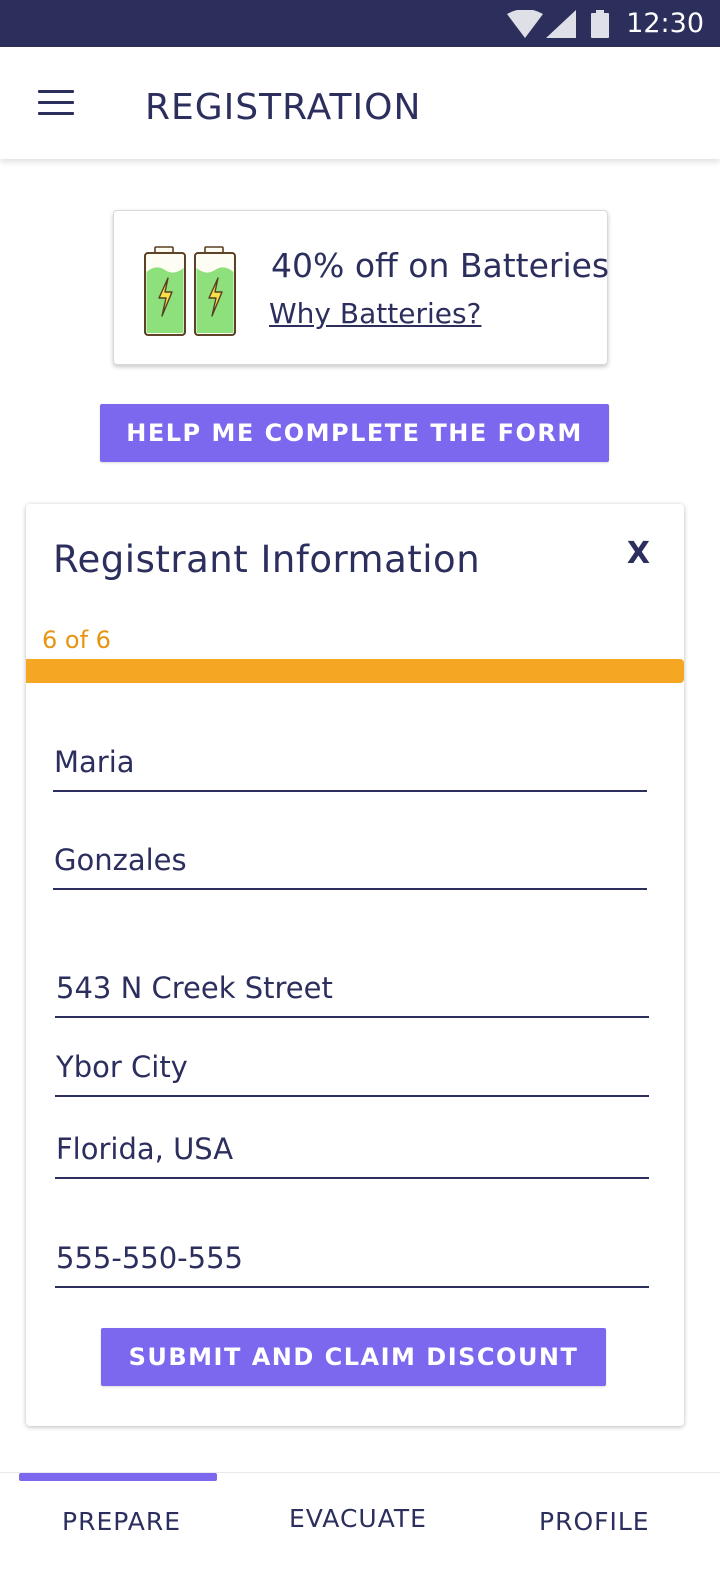  I want to click on progress-bar, so click(355, 671).